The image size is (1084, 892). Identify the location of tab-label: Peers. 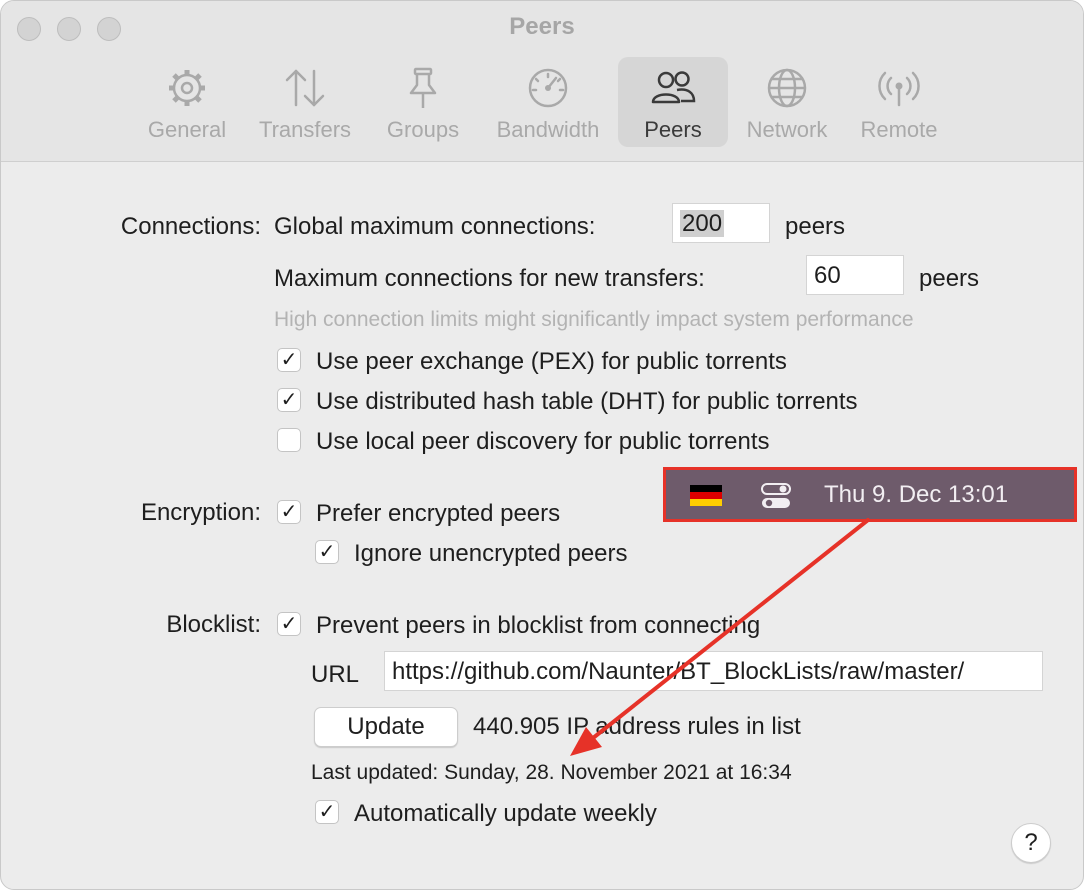
(673, 129).